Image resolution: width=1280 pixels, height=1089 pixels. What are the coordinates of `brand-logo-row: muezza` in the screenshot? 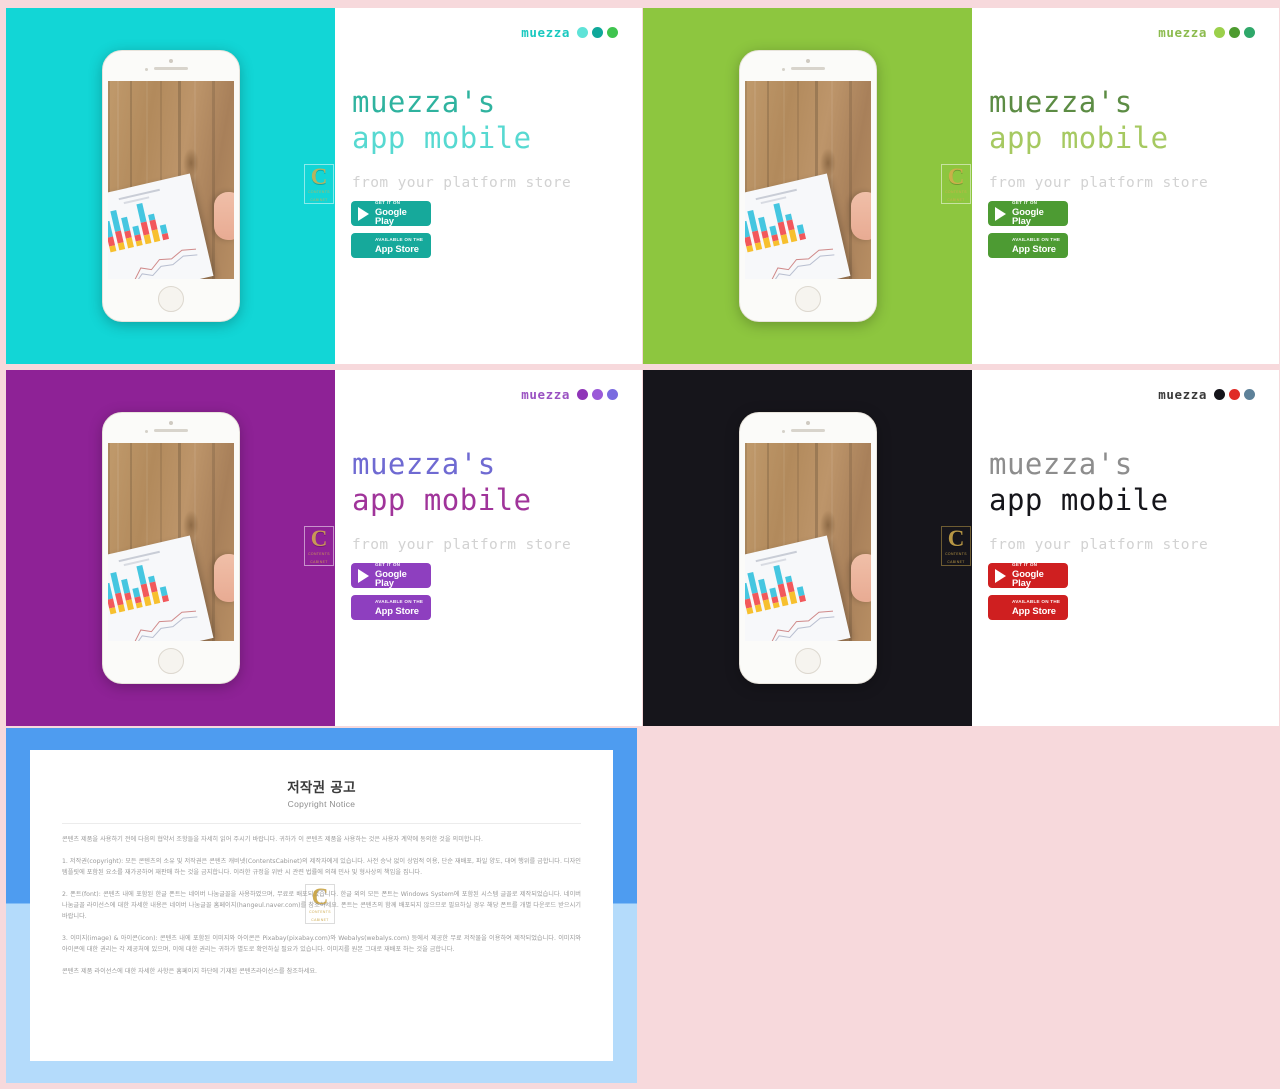 It's located at (1206, 32).